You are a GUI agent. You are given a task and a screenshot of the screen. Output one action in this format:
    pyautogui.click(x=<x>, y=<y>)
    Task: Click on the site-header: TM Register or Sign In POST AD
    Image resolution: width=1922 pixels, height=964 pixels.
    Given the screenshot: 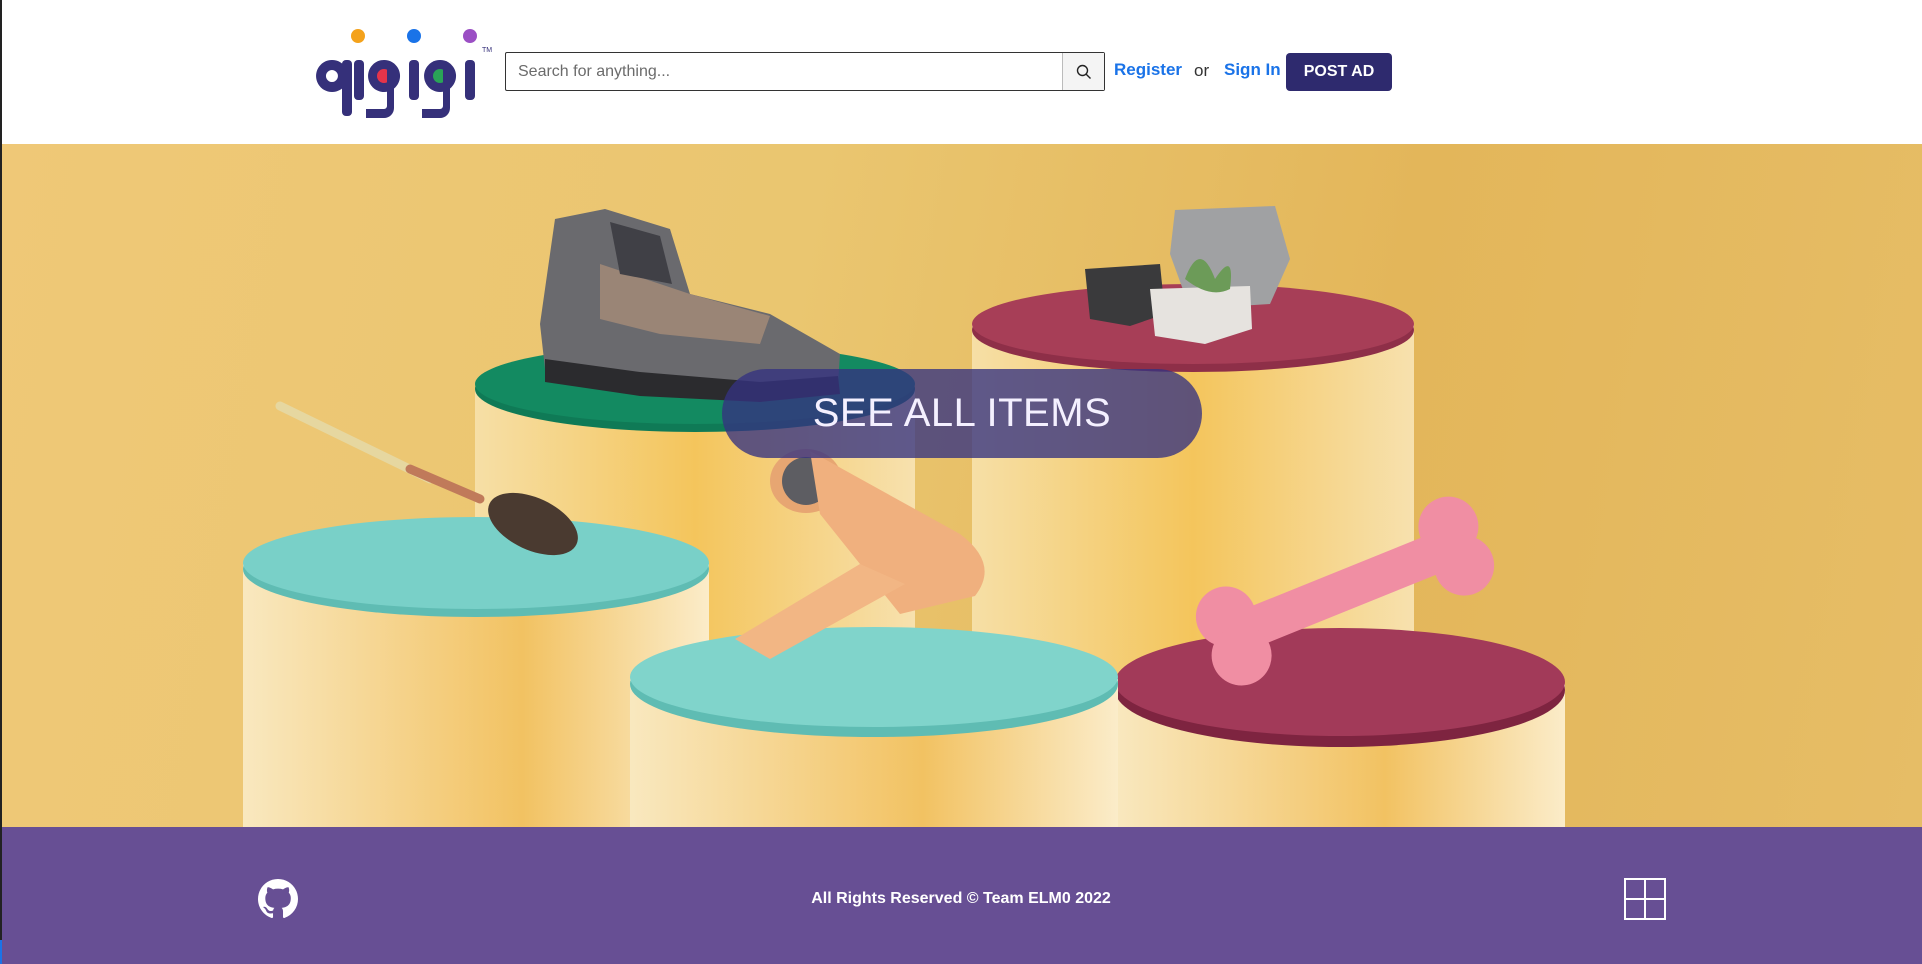 What is the action you would take?
    pyautogui.click(x=961, y=72)
    